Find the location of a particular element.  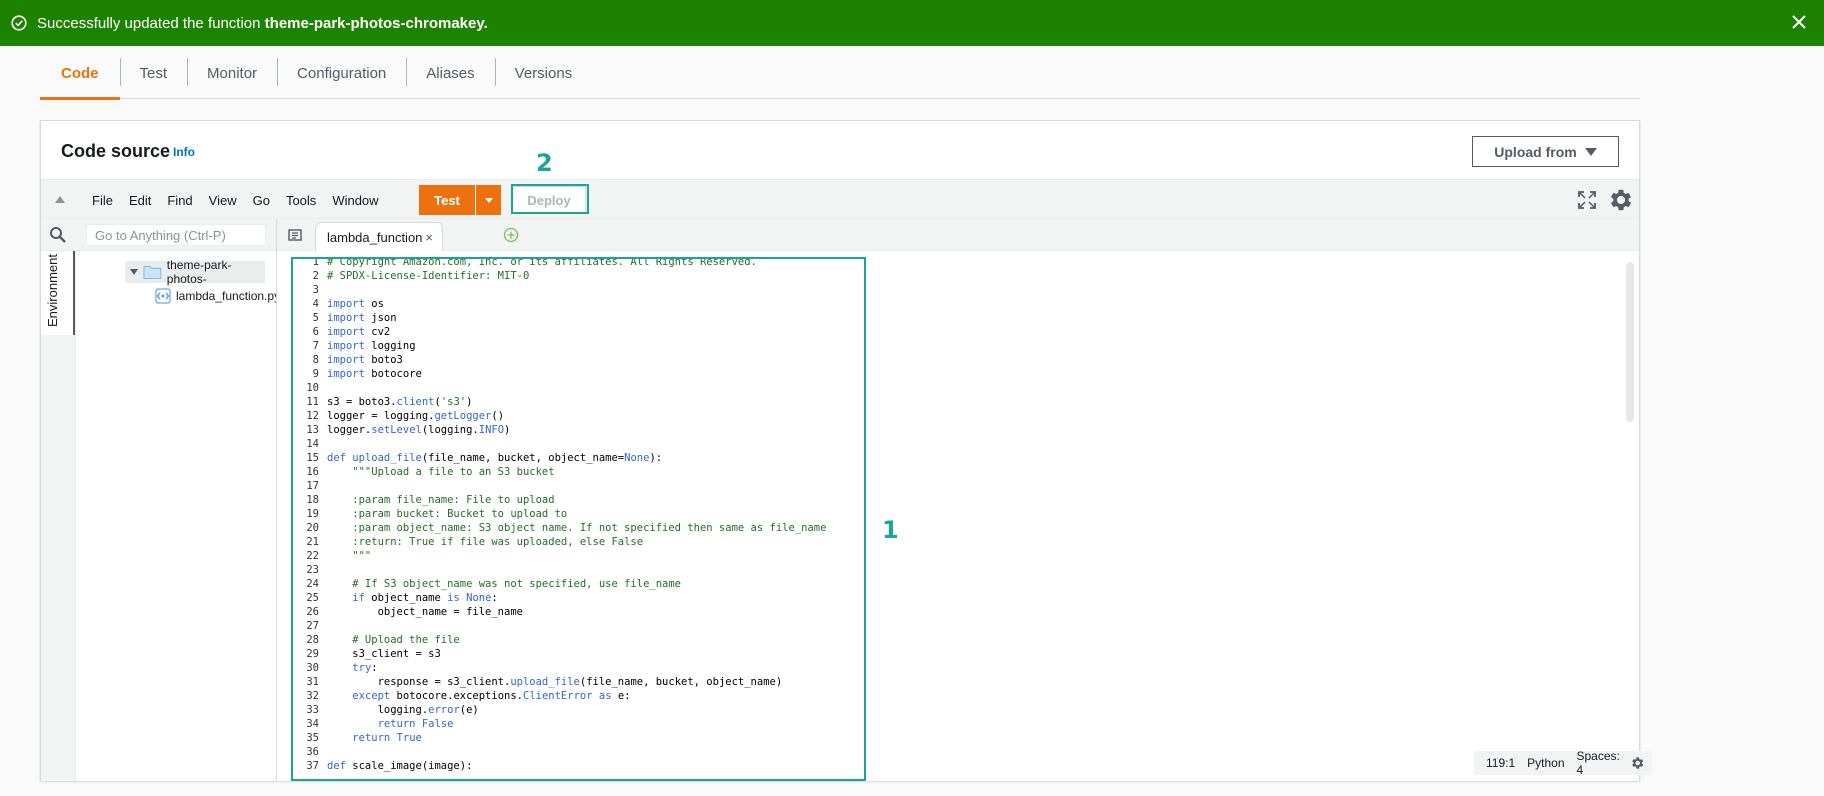

code-line: s3 = boto3.client('s3') is located at coordinates (576, 402).